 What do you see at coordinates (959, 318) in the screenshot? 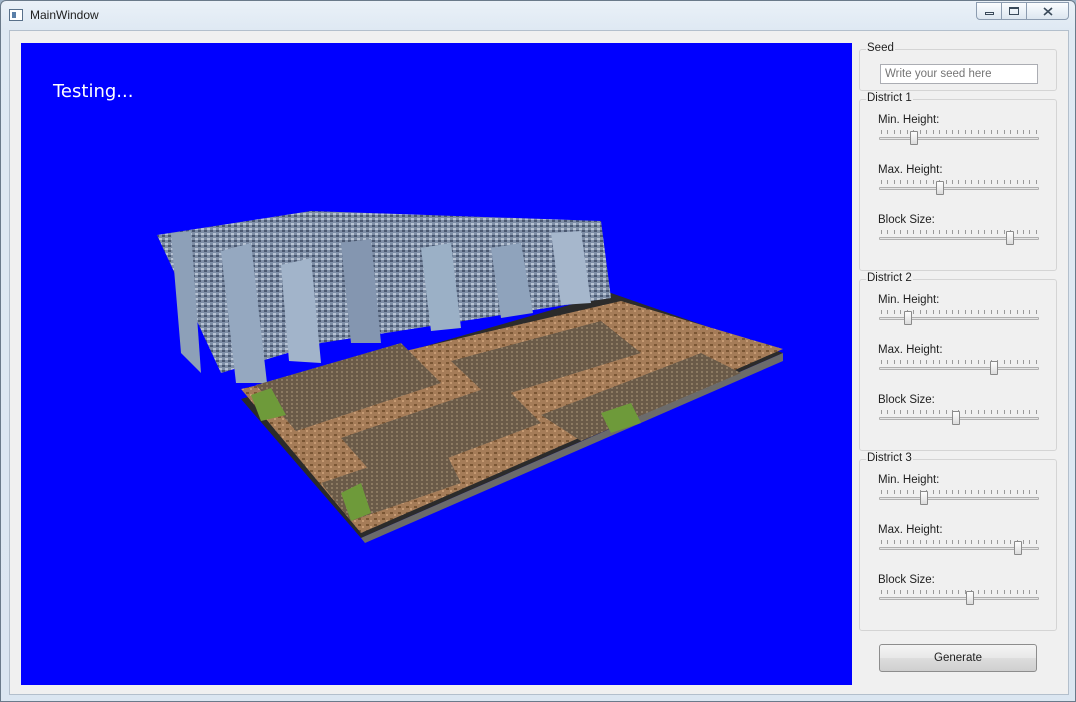
I see `district-2-min-height-slider` at bounding box center [959, 318].